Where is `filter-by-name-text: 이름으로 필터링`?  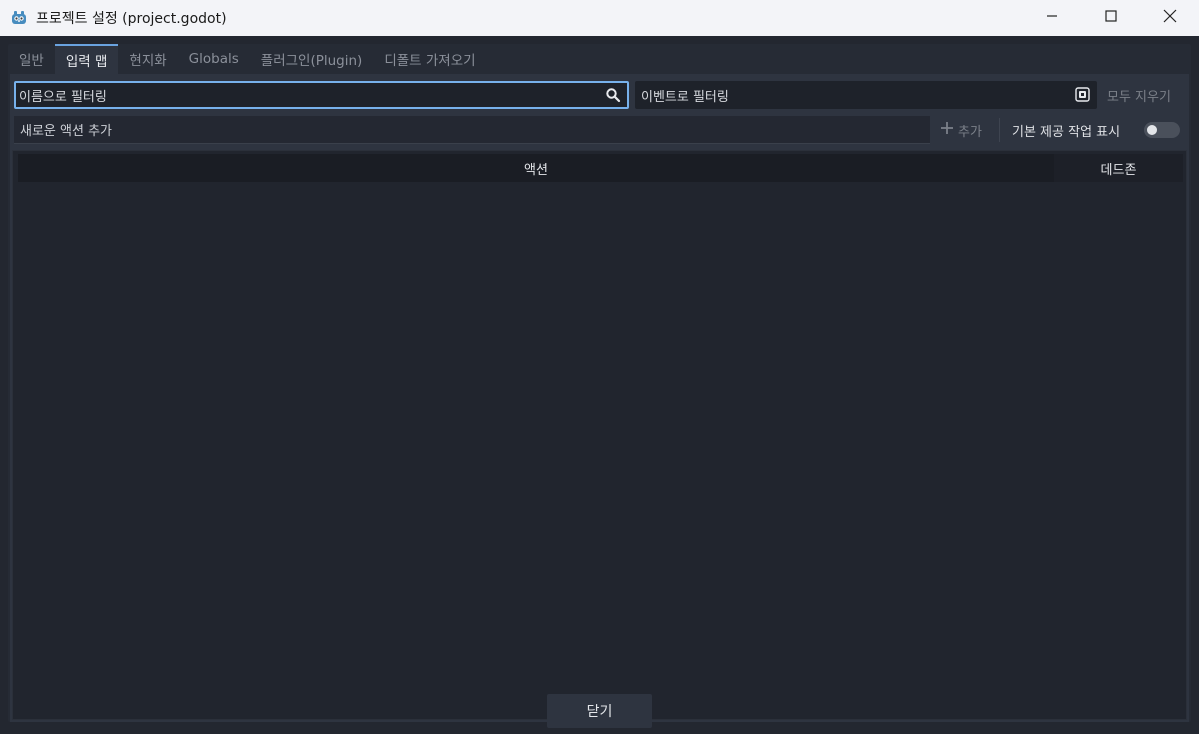
filter-by-name-text: 이름으로 필터링 is located at coordinates (63, 97).